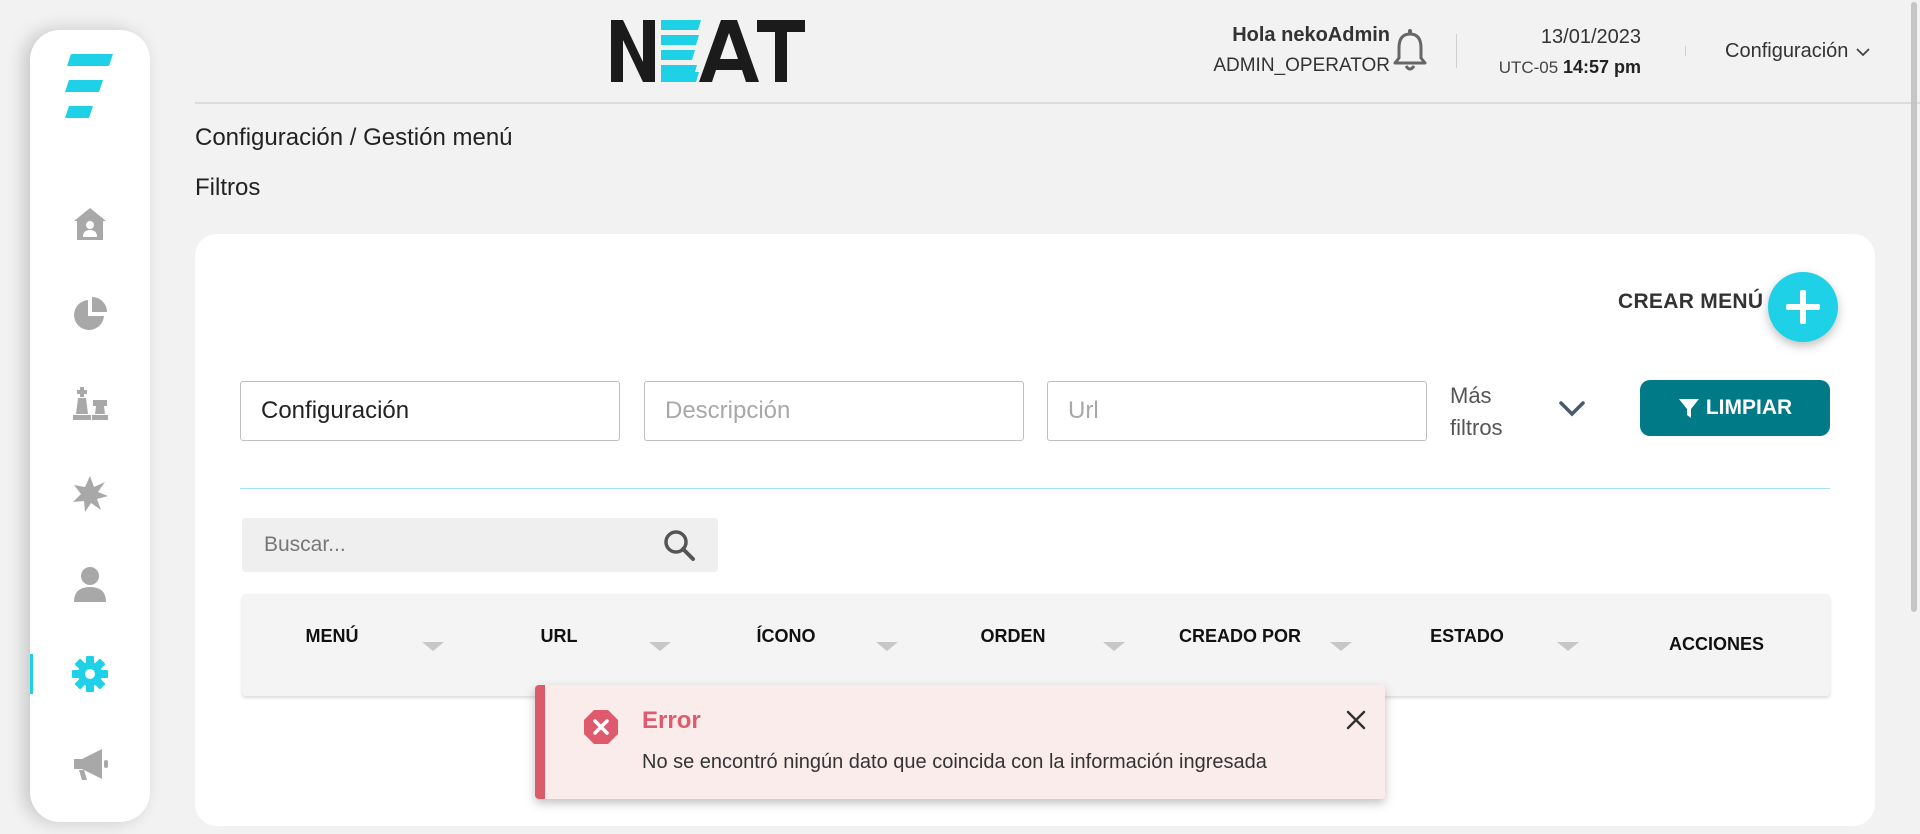  I want to click on starburst-icon, so click(90, 494).